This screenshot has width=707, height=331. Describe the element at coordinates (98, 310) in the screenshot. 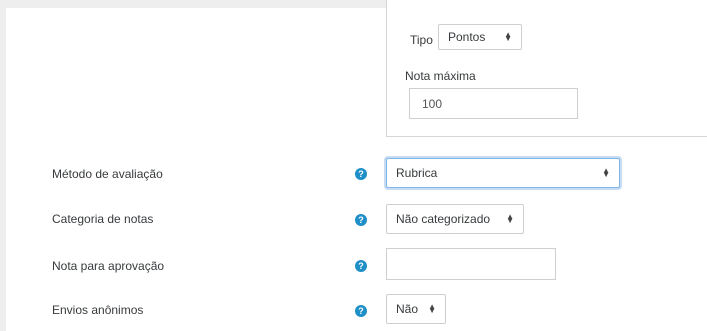

I see `anonymous-submissions-label: Envios anônimos` at that location.